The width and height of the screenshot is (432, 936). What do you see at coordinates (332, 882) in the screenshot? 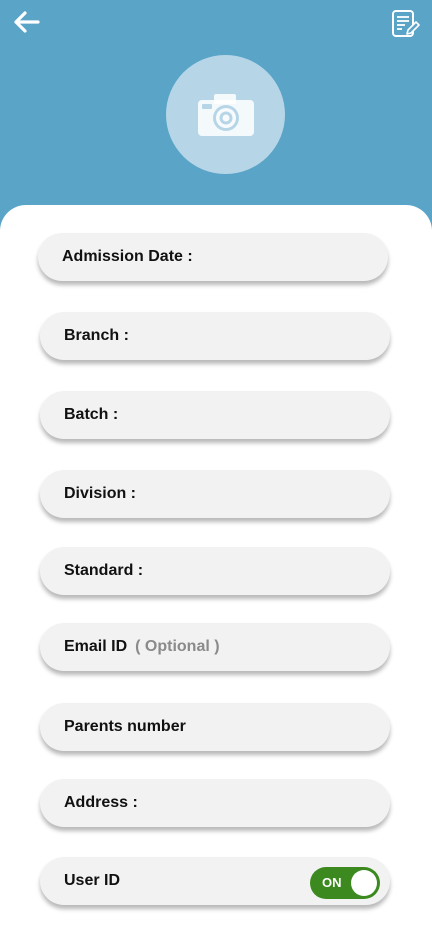
I see `toggle-state-label: ON` at bounding box center [332, 882].